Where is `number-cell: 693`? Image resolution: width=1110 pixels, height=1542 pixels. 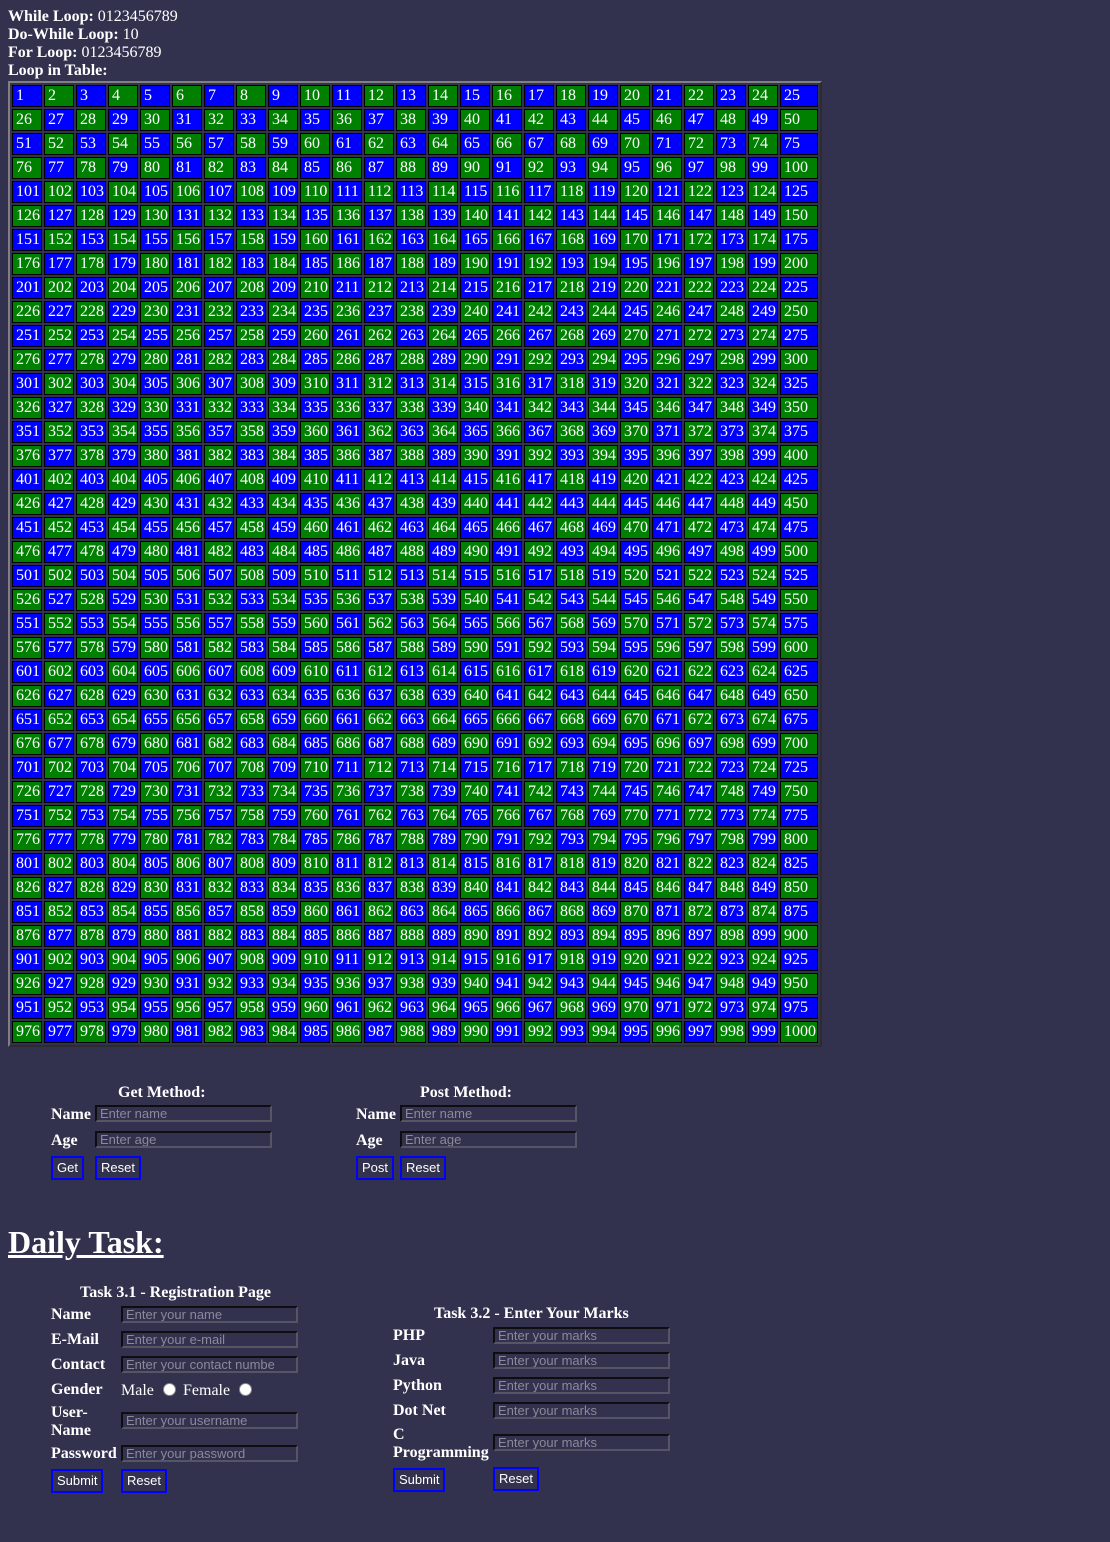
number-cell: 693 is located at coordinates (571, 744).